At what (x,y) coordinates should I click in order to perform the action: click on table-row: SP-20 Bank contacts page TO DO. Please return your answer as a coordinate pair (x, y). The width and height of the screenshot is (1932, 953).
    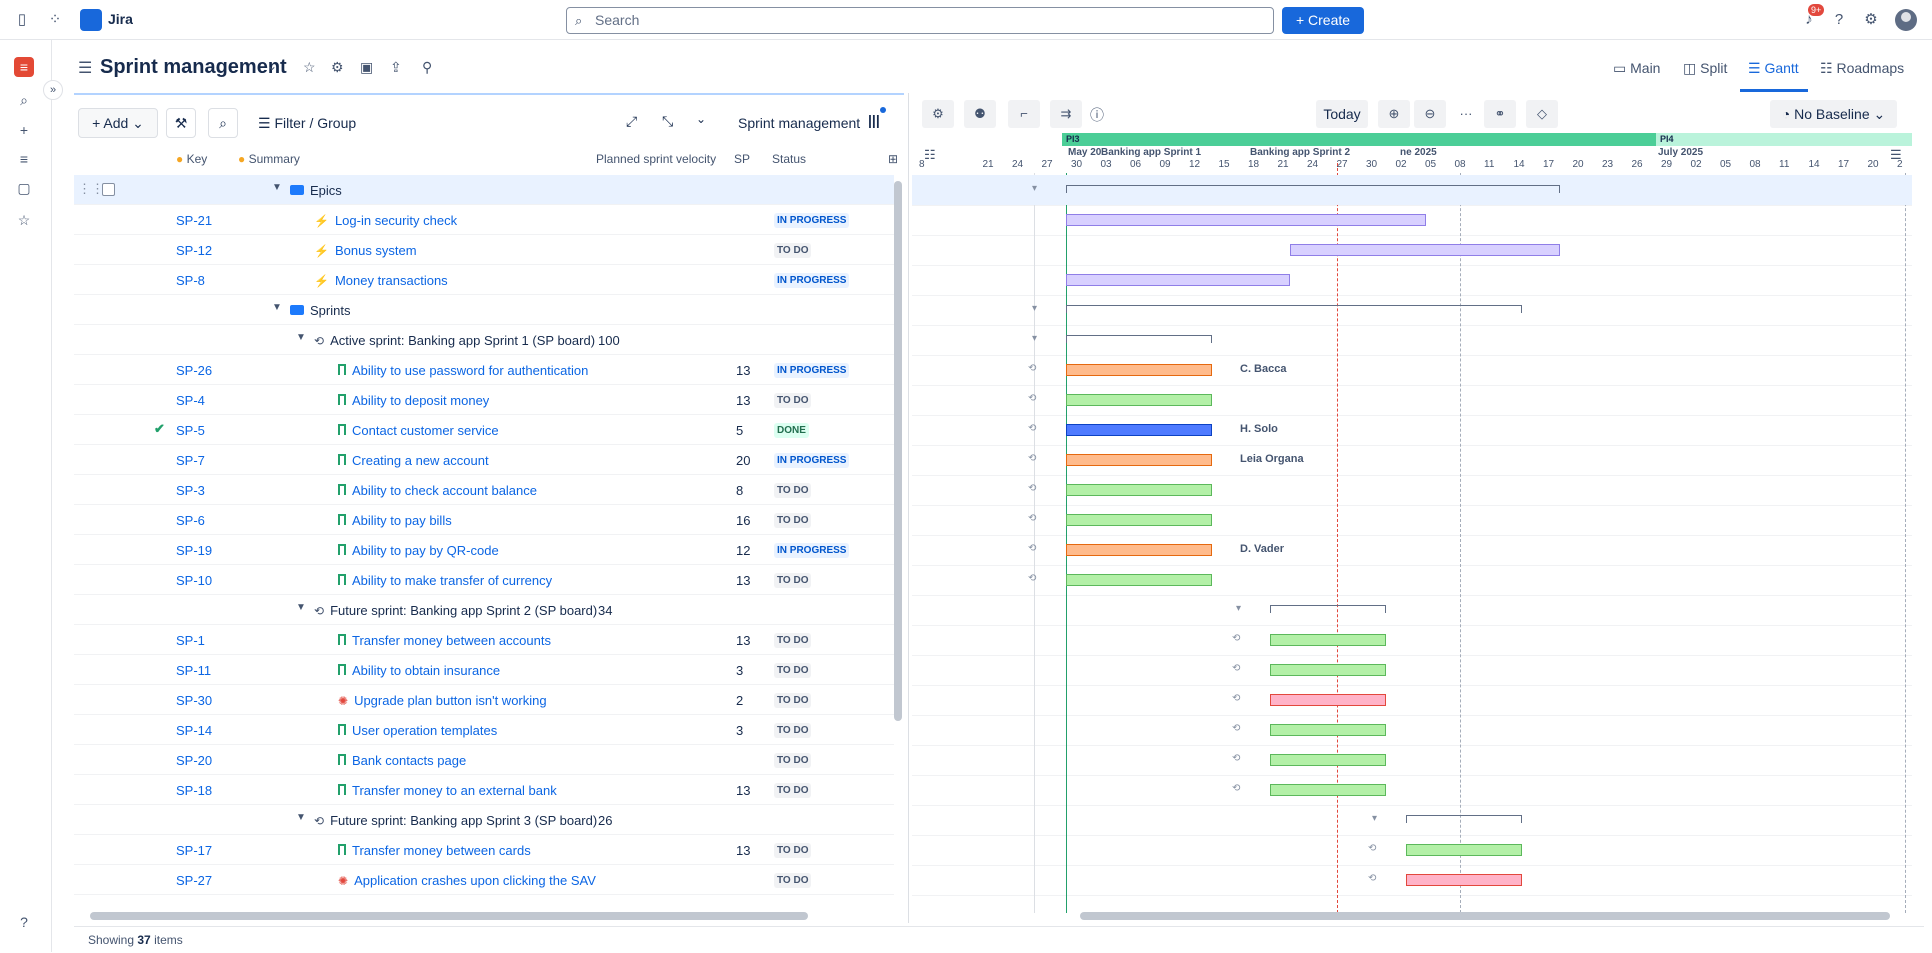
    Looking at the image, I should click on (484, 760).